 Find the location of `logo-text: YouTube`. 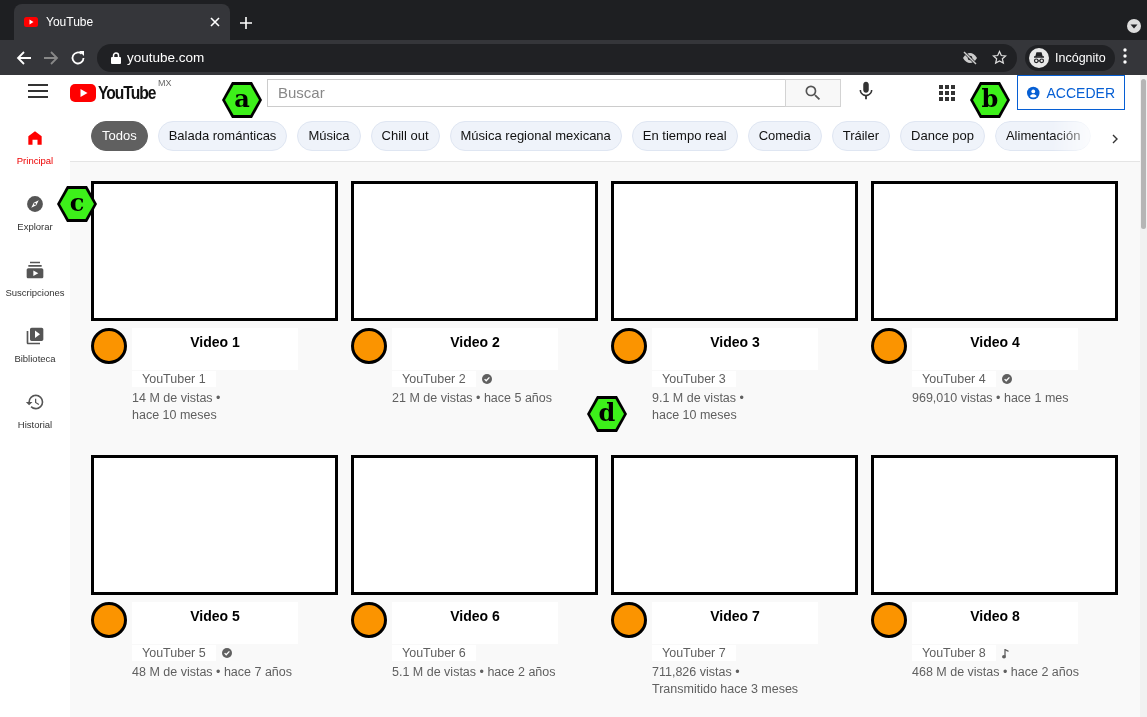

logo-text: YouTube is located at coordinates (127, 92).